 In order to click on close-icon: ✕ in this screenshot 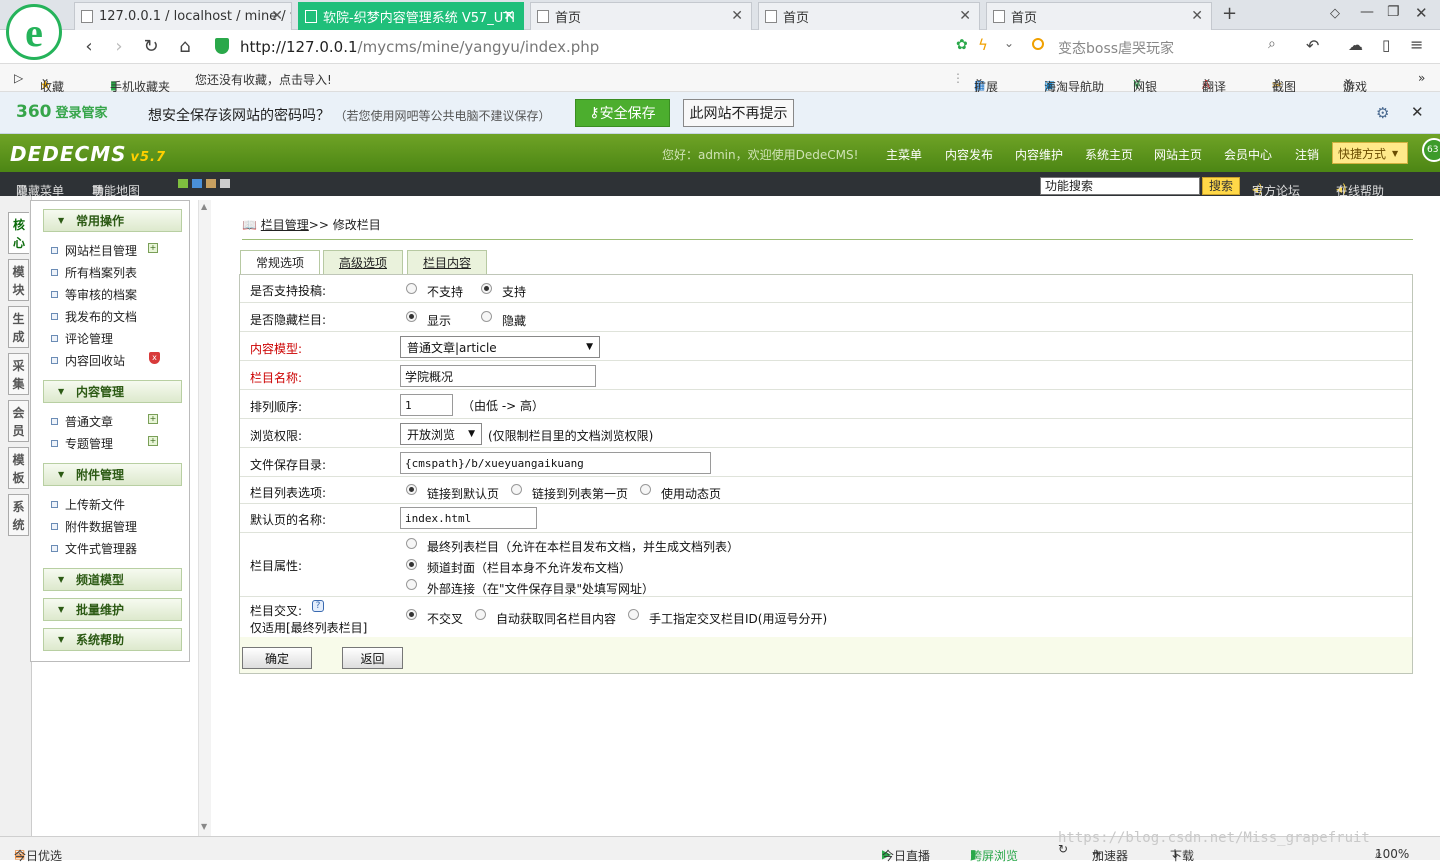, I will do `click(1417, 112)`.